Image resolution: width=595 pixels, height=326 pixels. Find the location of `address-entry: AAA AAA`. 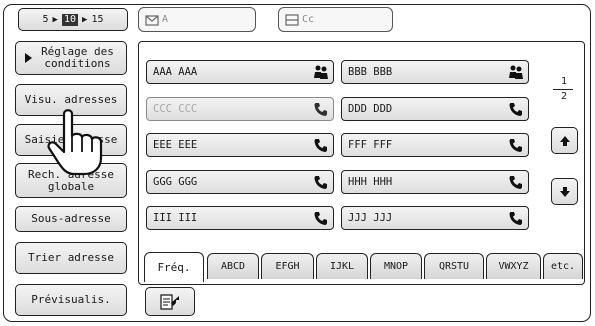

address-entry: AAA AAA is located at coordinates (240, 72).